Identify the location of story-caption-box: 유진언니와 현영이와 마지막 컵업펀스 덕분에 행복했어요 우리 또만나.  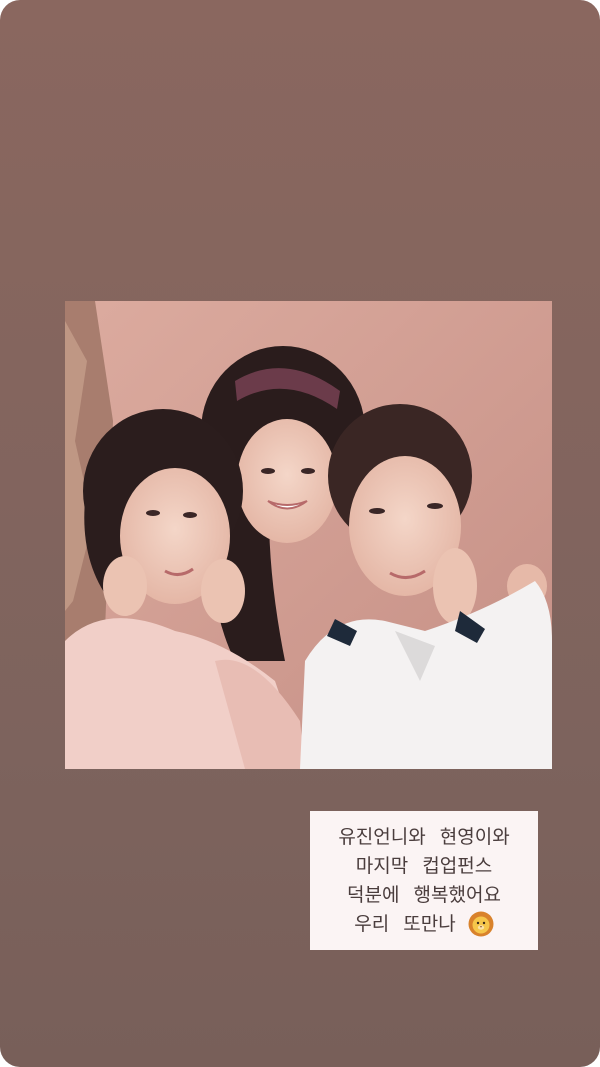
(424, 880).